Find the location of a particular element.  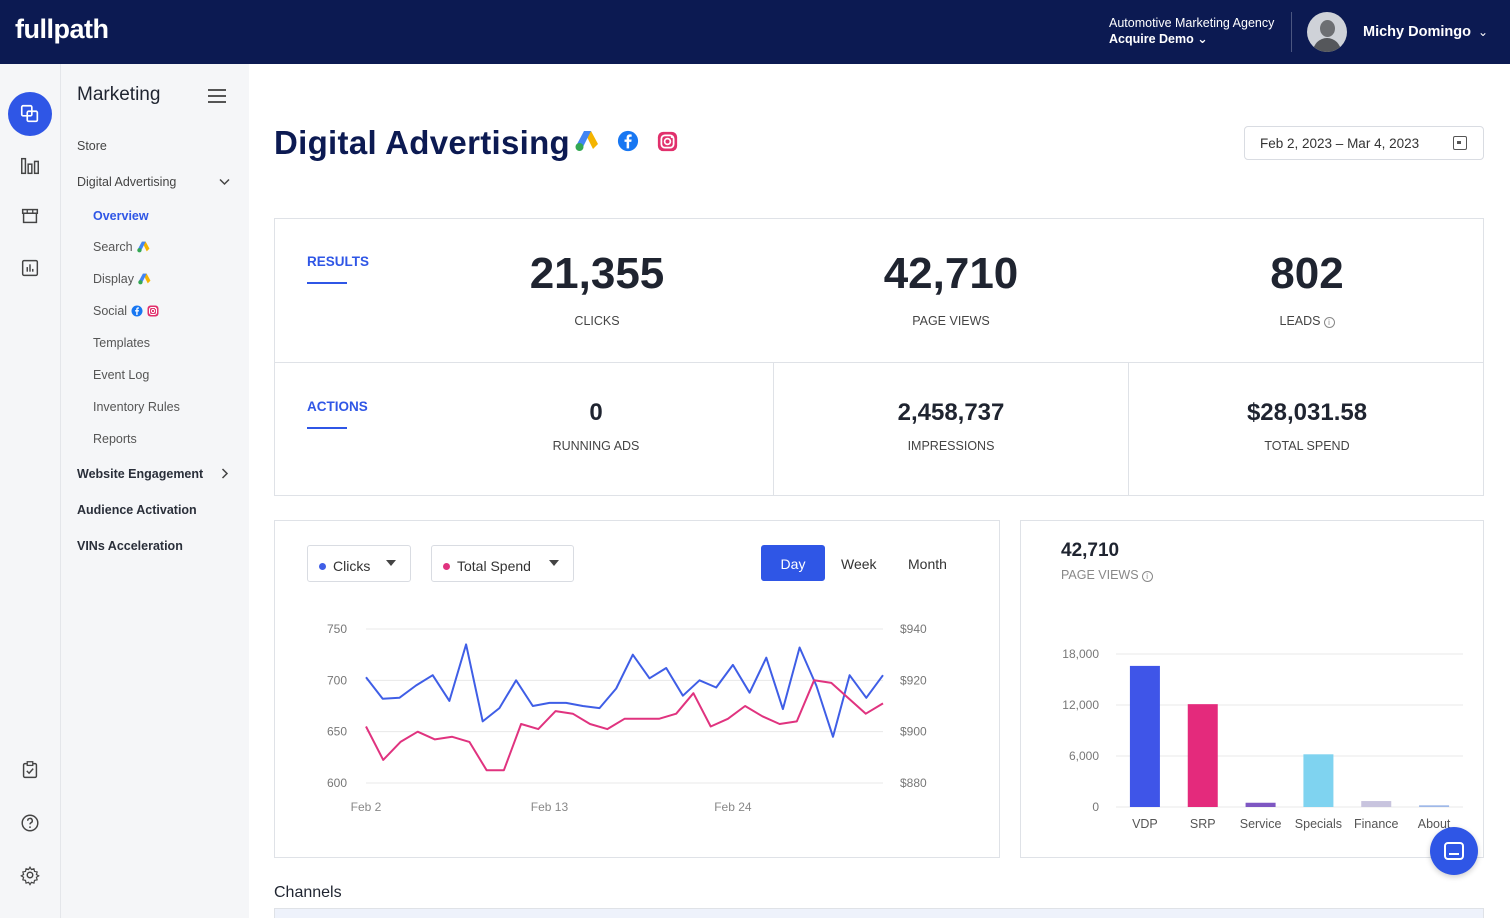

running-ads-label: RUNNING ADS is located at coordinates (596, 446).